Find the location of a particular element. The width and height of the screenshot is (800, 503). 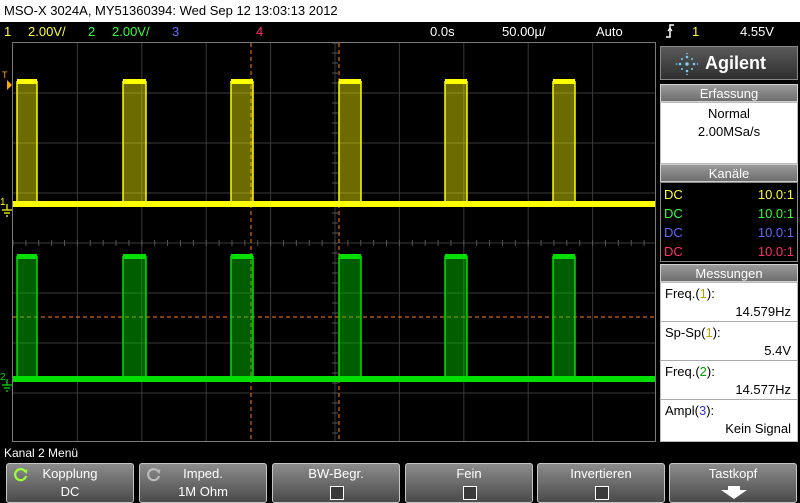

measurement-label: Freq.(1): is located at coordinates (690, 294).